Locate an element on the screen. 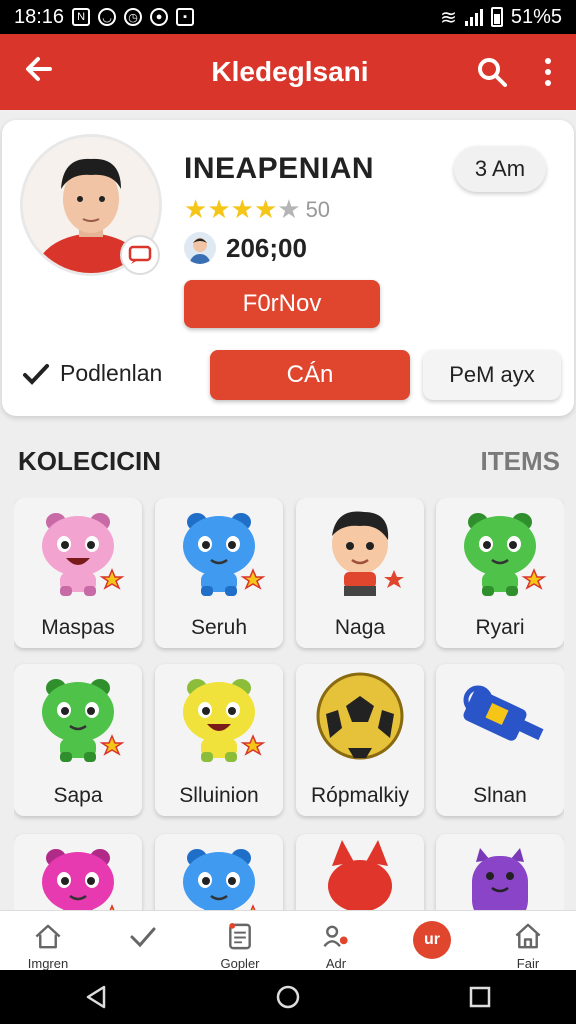 This screenshot has height=1024, width=576. red-fox-icon is located at coordinates (360, 875).